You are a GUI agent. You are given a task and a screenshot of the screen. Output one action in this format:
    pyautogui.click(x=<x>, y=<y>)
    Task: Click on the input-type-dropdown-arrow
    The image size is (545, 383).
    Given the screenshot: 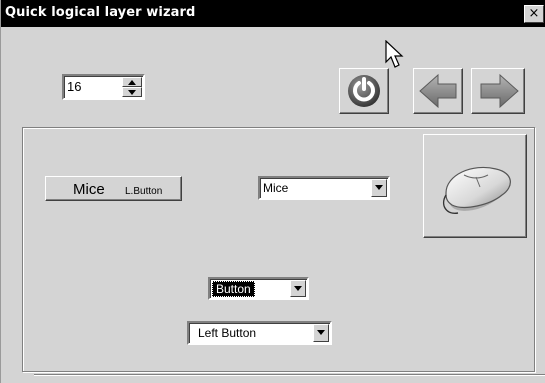 What is the action you would take?
    pyautogui.click(x=298, y=288)
    